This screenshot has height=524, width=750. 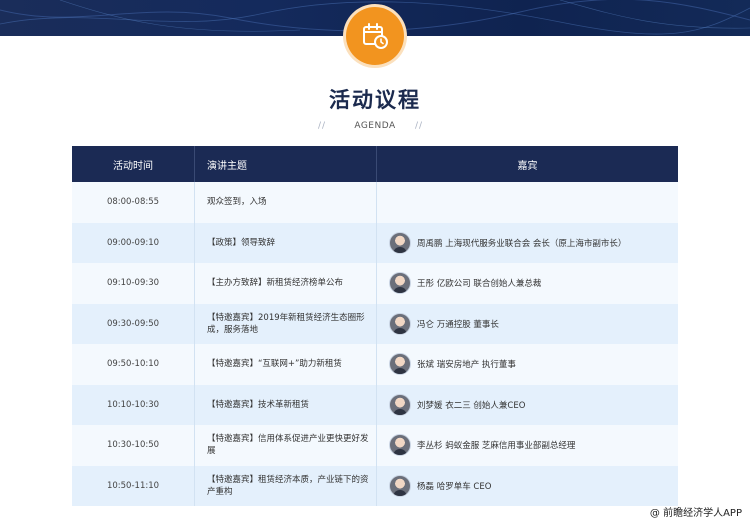 I want to click on row-topic: 【特邀嘉宾】技术革新租赁, so click(x=285, y=404).